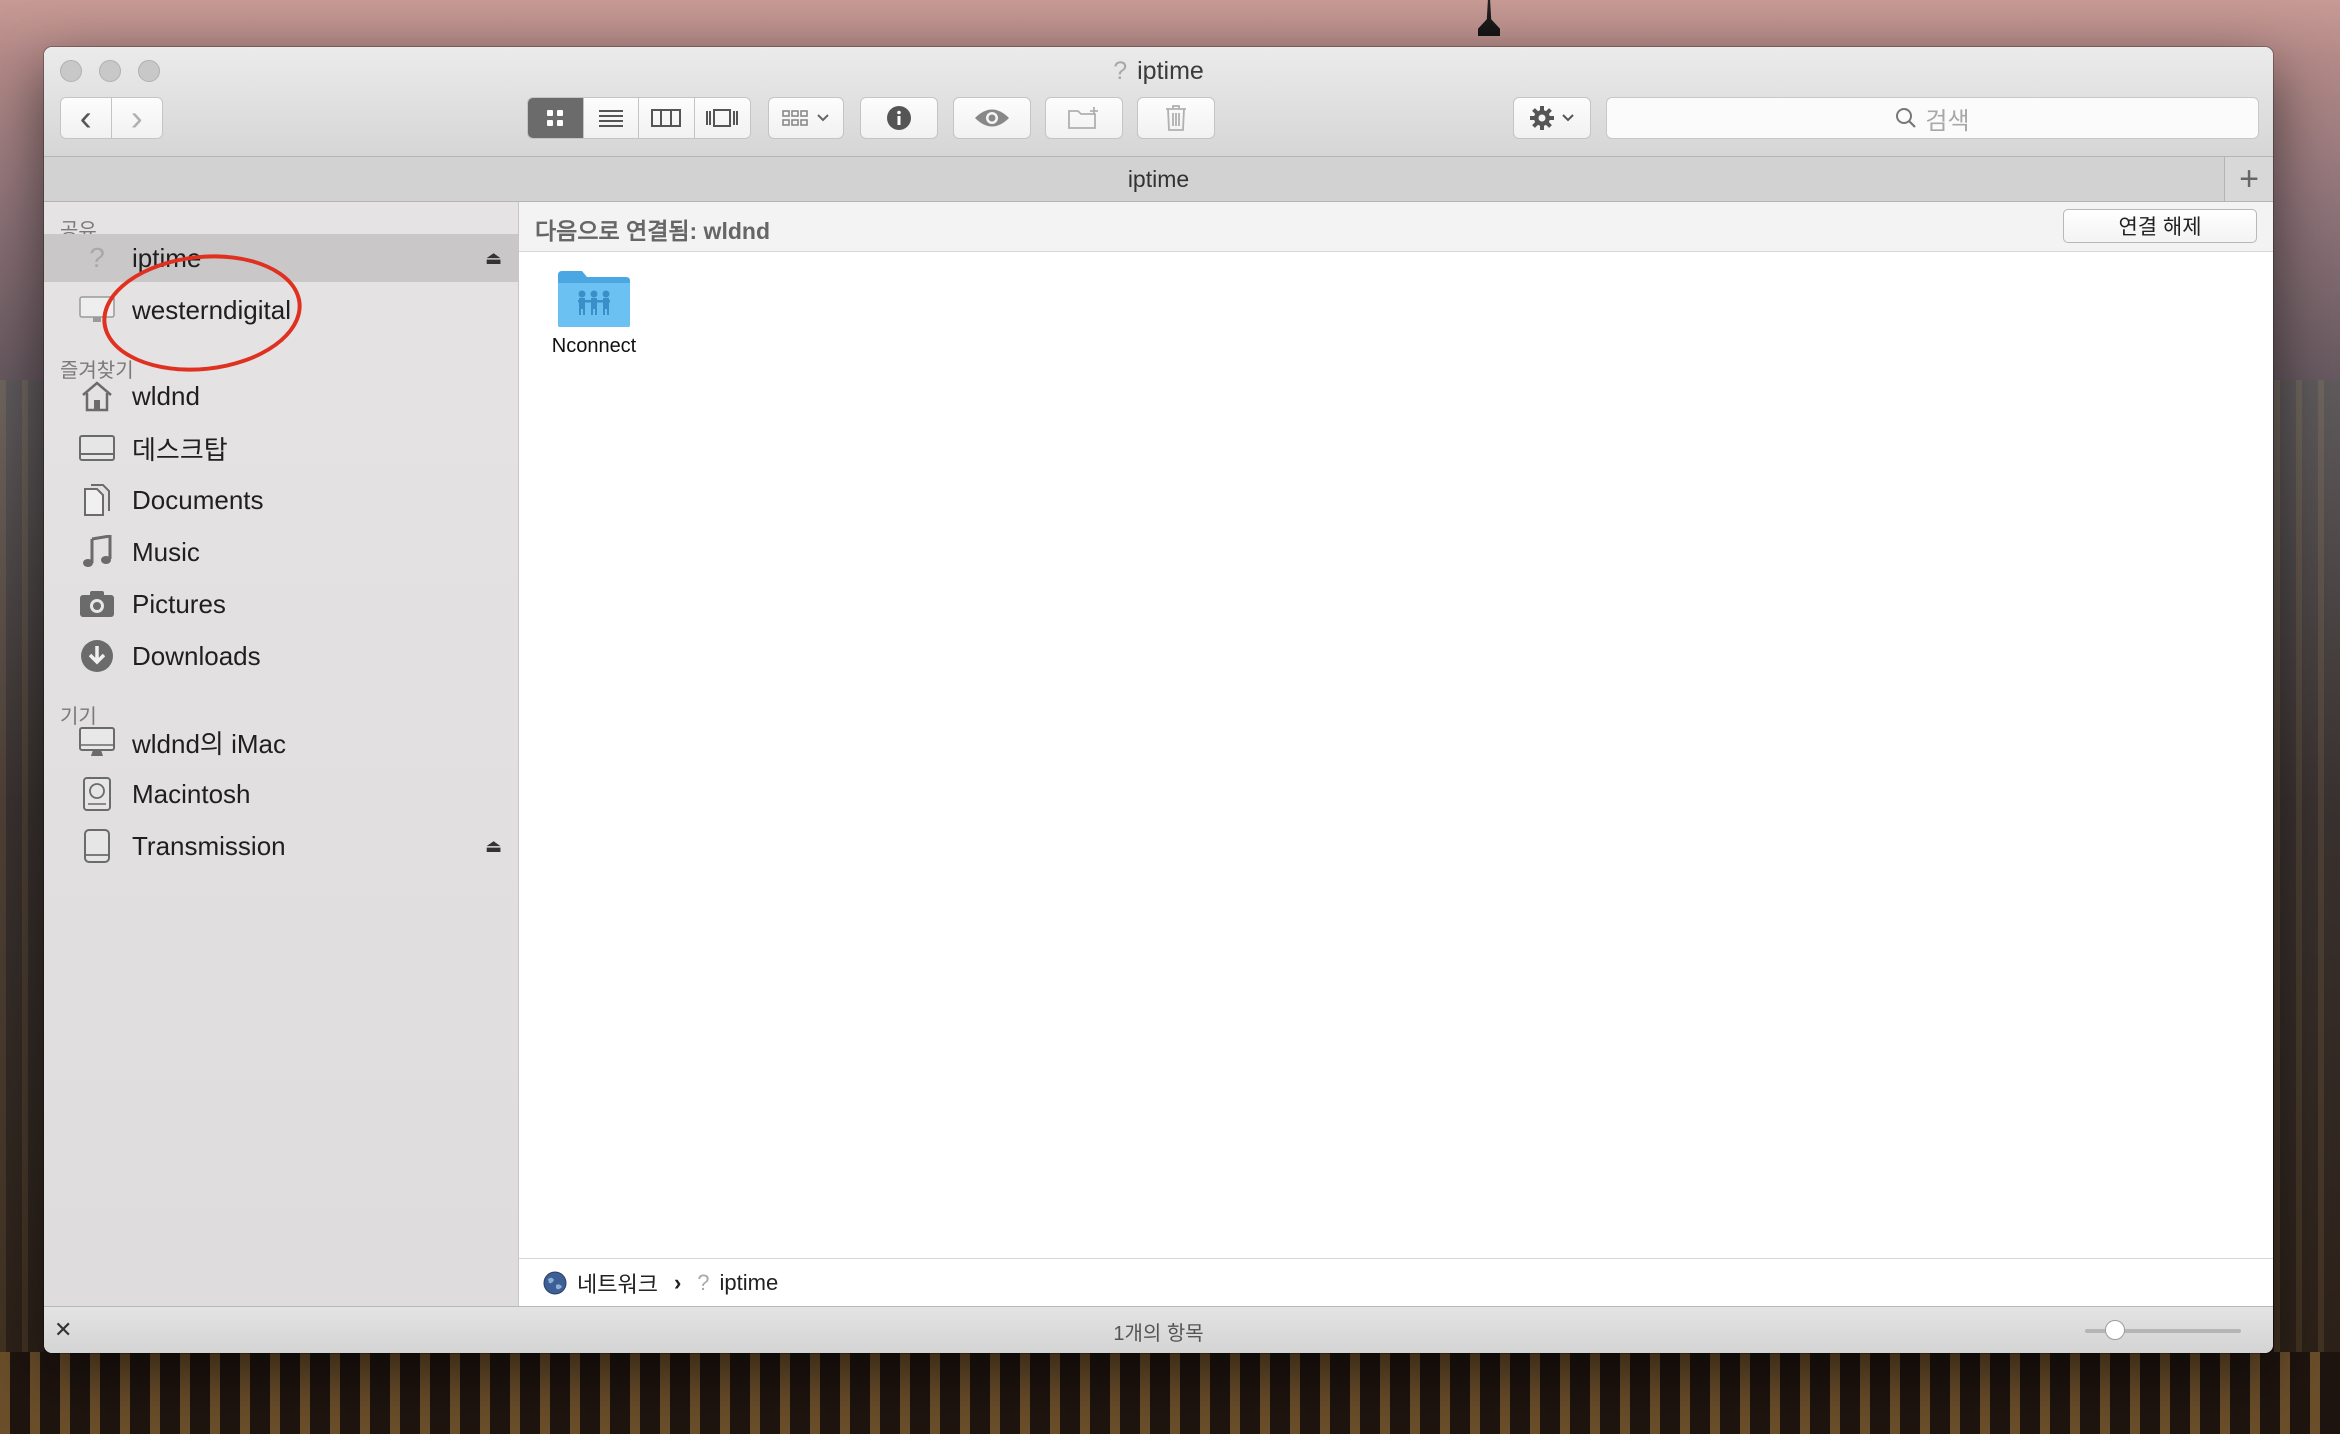  I want to click on camera-icon, so click(97, 604).